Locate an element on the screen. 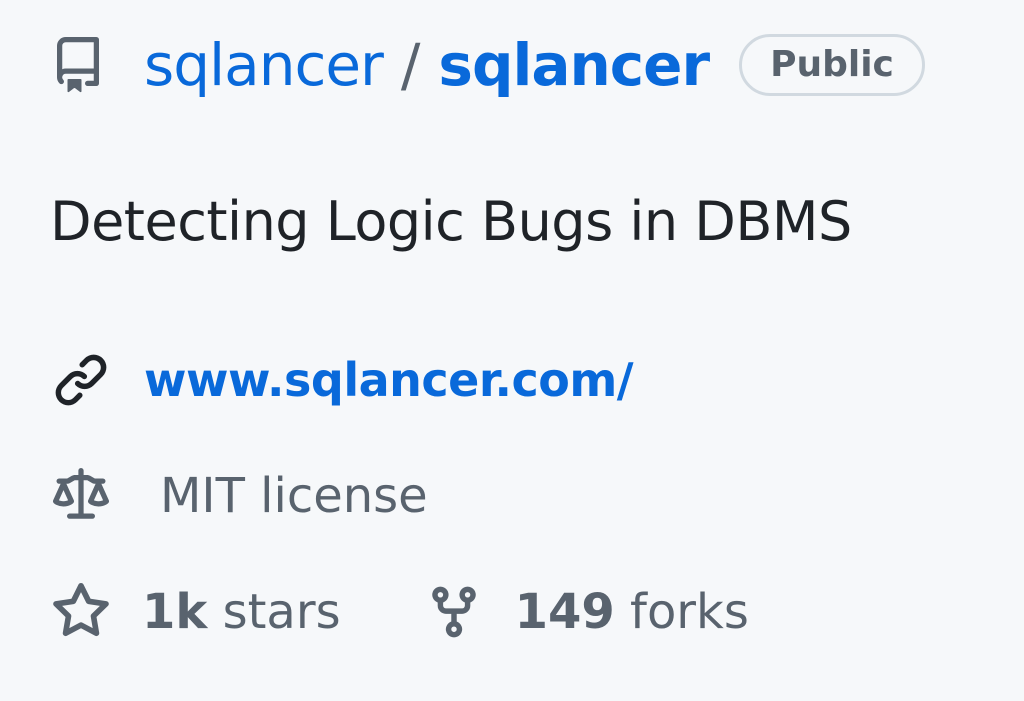 Image resolution: width=1024 pixels, height=701 pixels. stars-count: 1k is located at coordinates (175, 612).